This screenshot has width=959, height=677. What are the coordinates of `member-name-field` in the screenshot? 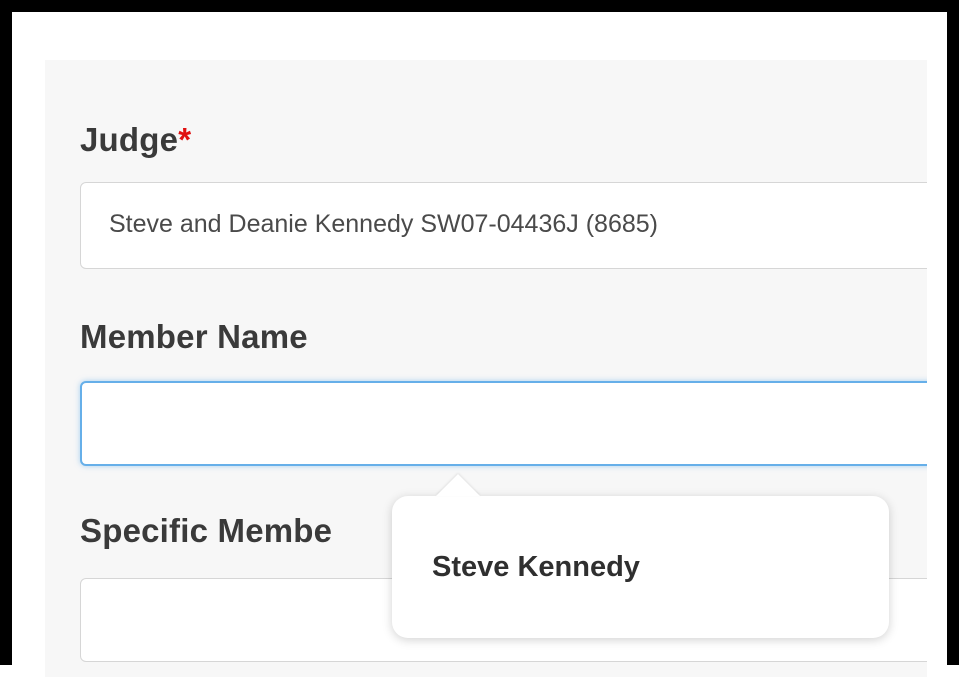 It's located at (503, 423).